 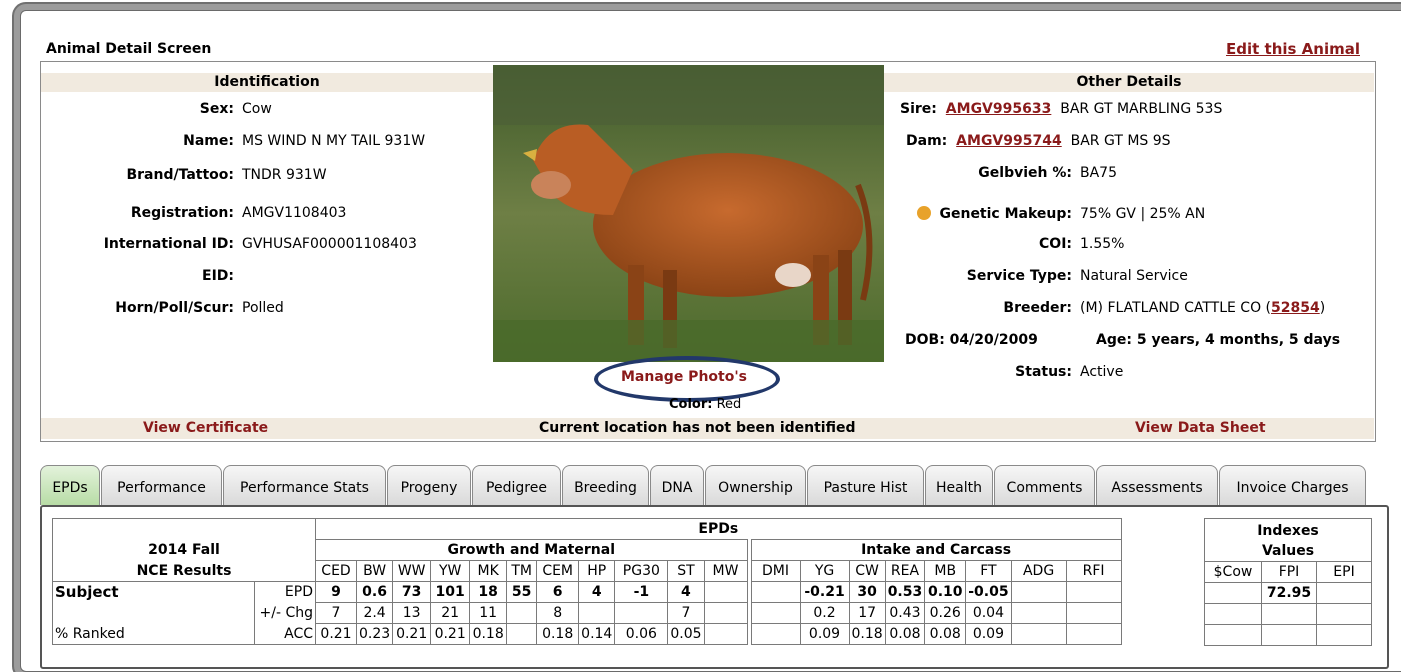 What do you see at coordinates (184, 571) in the screenshot?
I see `nce-label: NCE Results` at bounding box center [184, 571].